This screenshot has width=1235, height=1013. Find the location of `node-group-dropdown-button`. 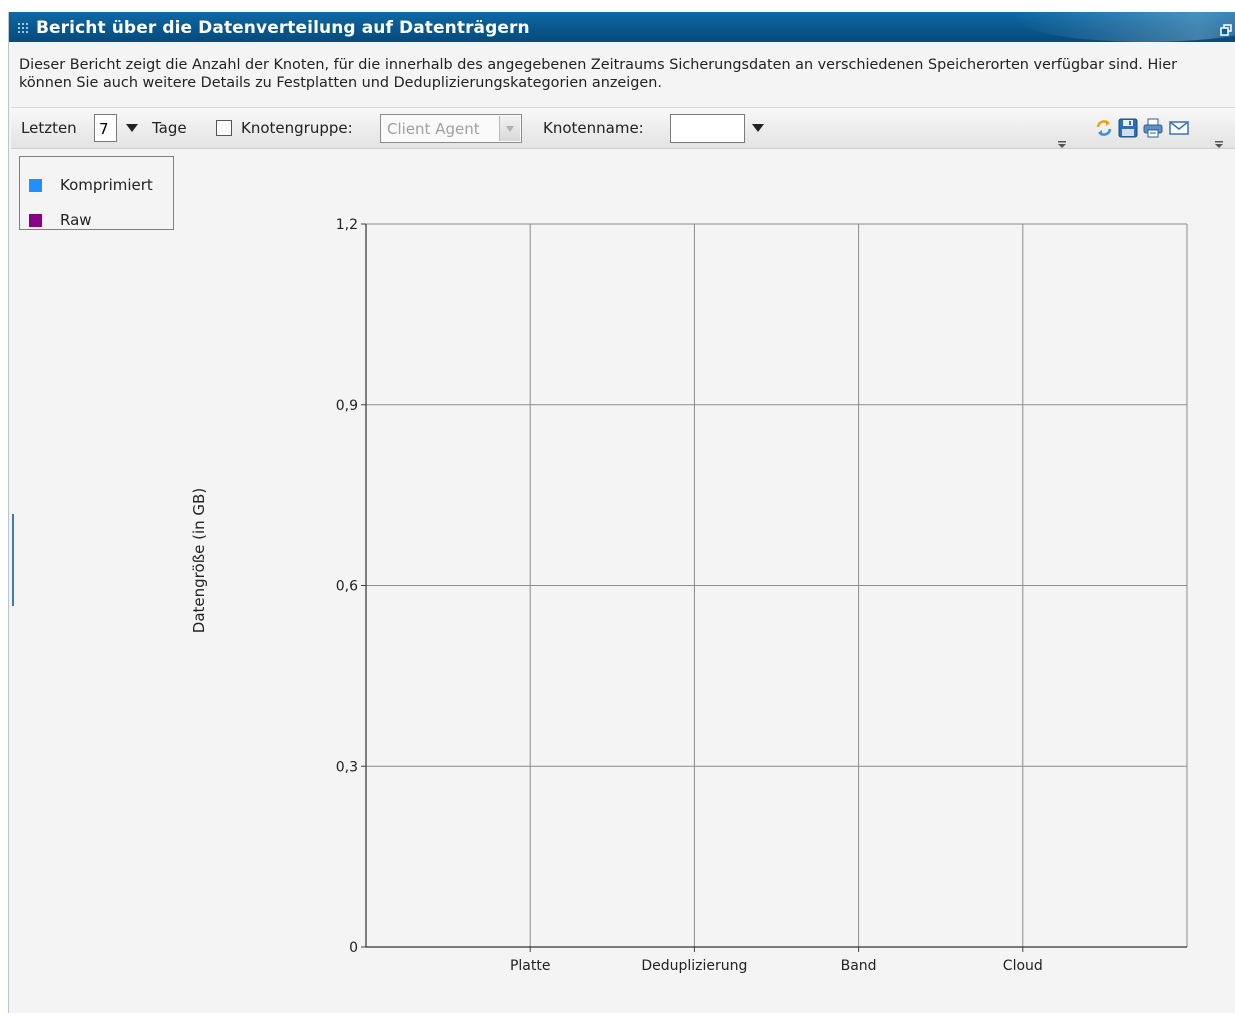

node-group-dropdown-button is located at coordinates (509, 128).